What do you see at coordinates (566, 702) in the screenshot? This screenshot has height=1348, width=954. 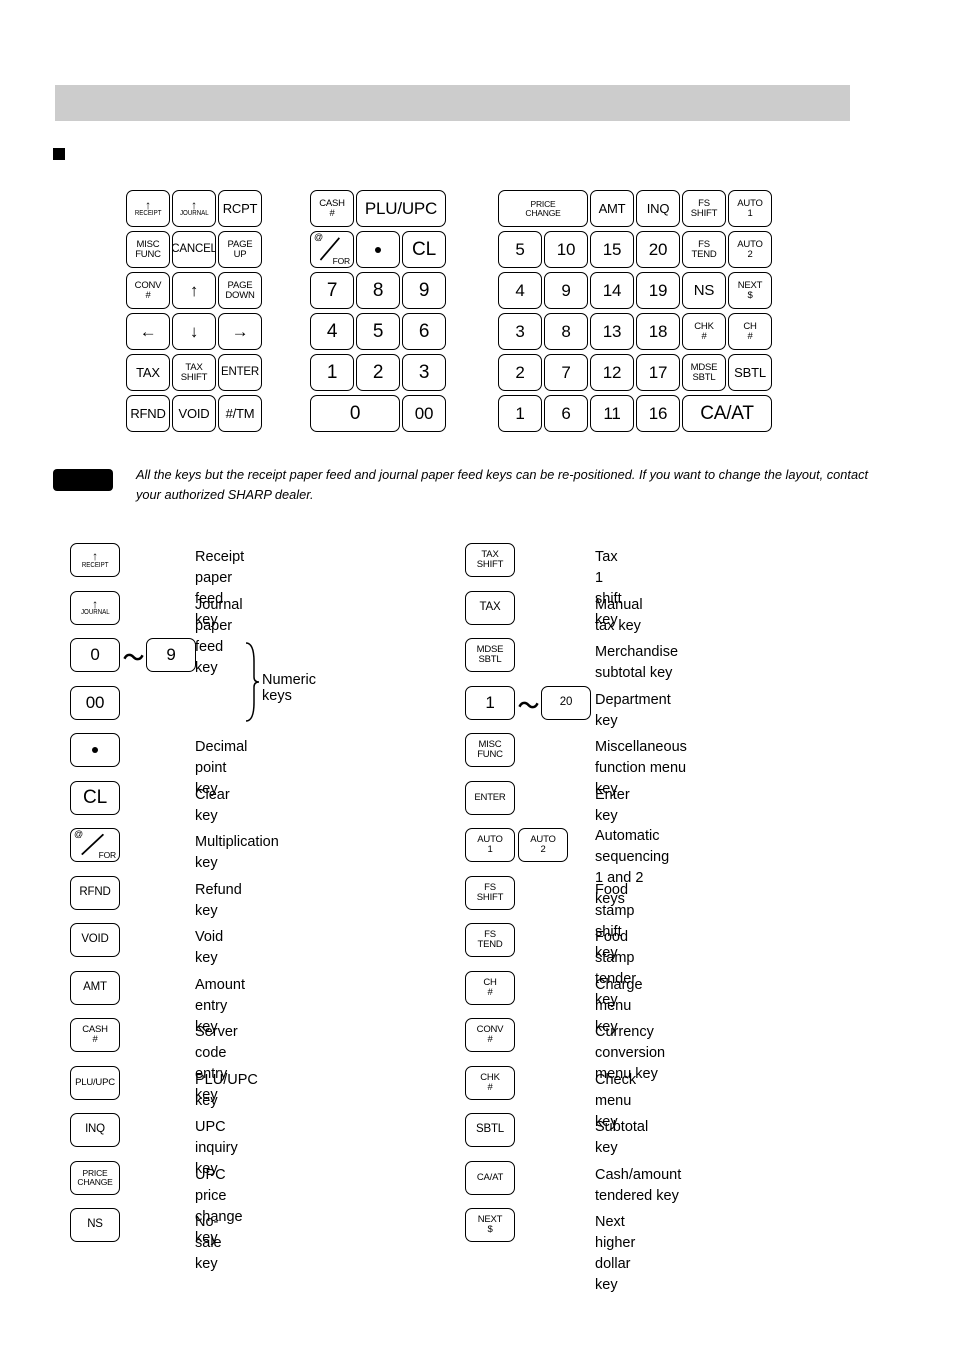 I see `key-20-range-end: 20` at bounding box center [566, 702].